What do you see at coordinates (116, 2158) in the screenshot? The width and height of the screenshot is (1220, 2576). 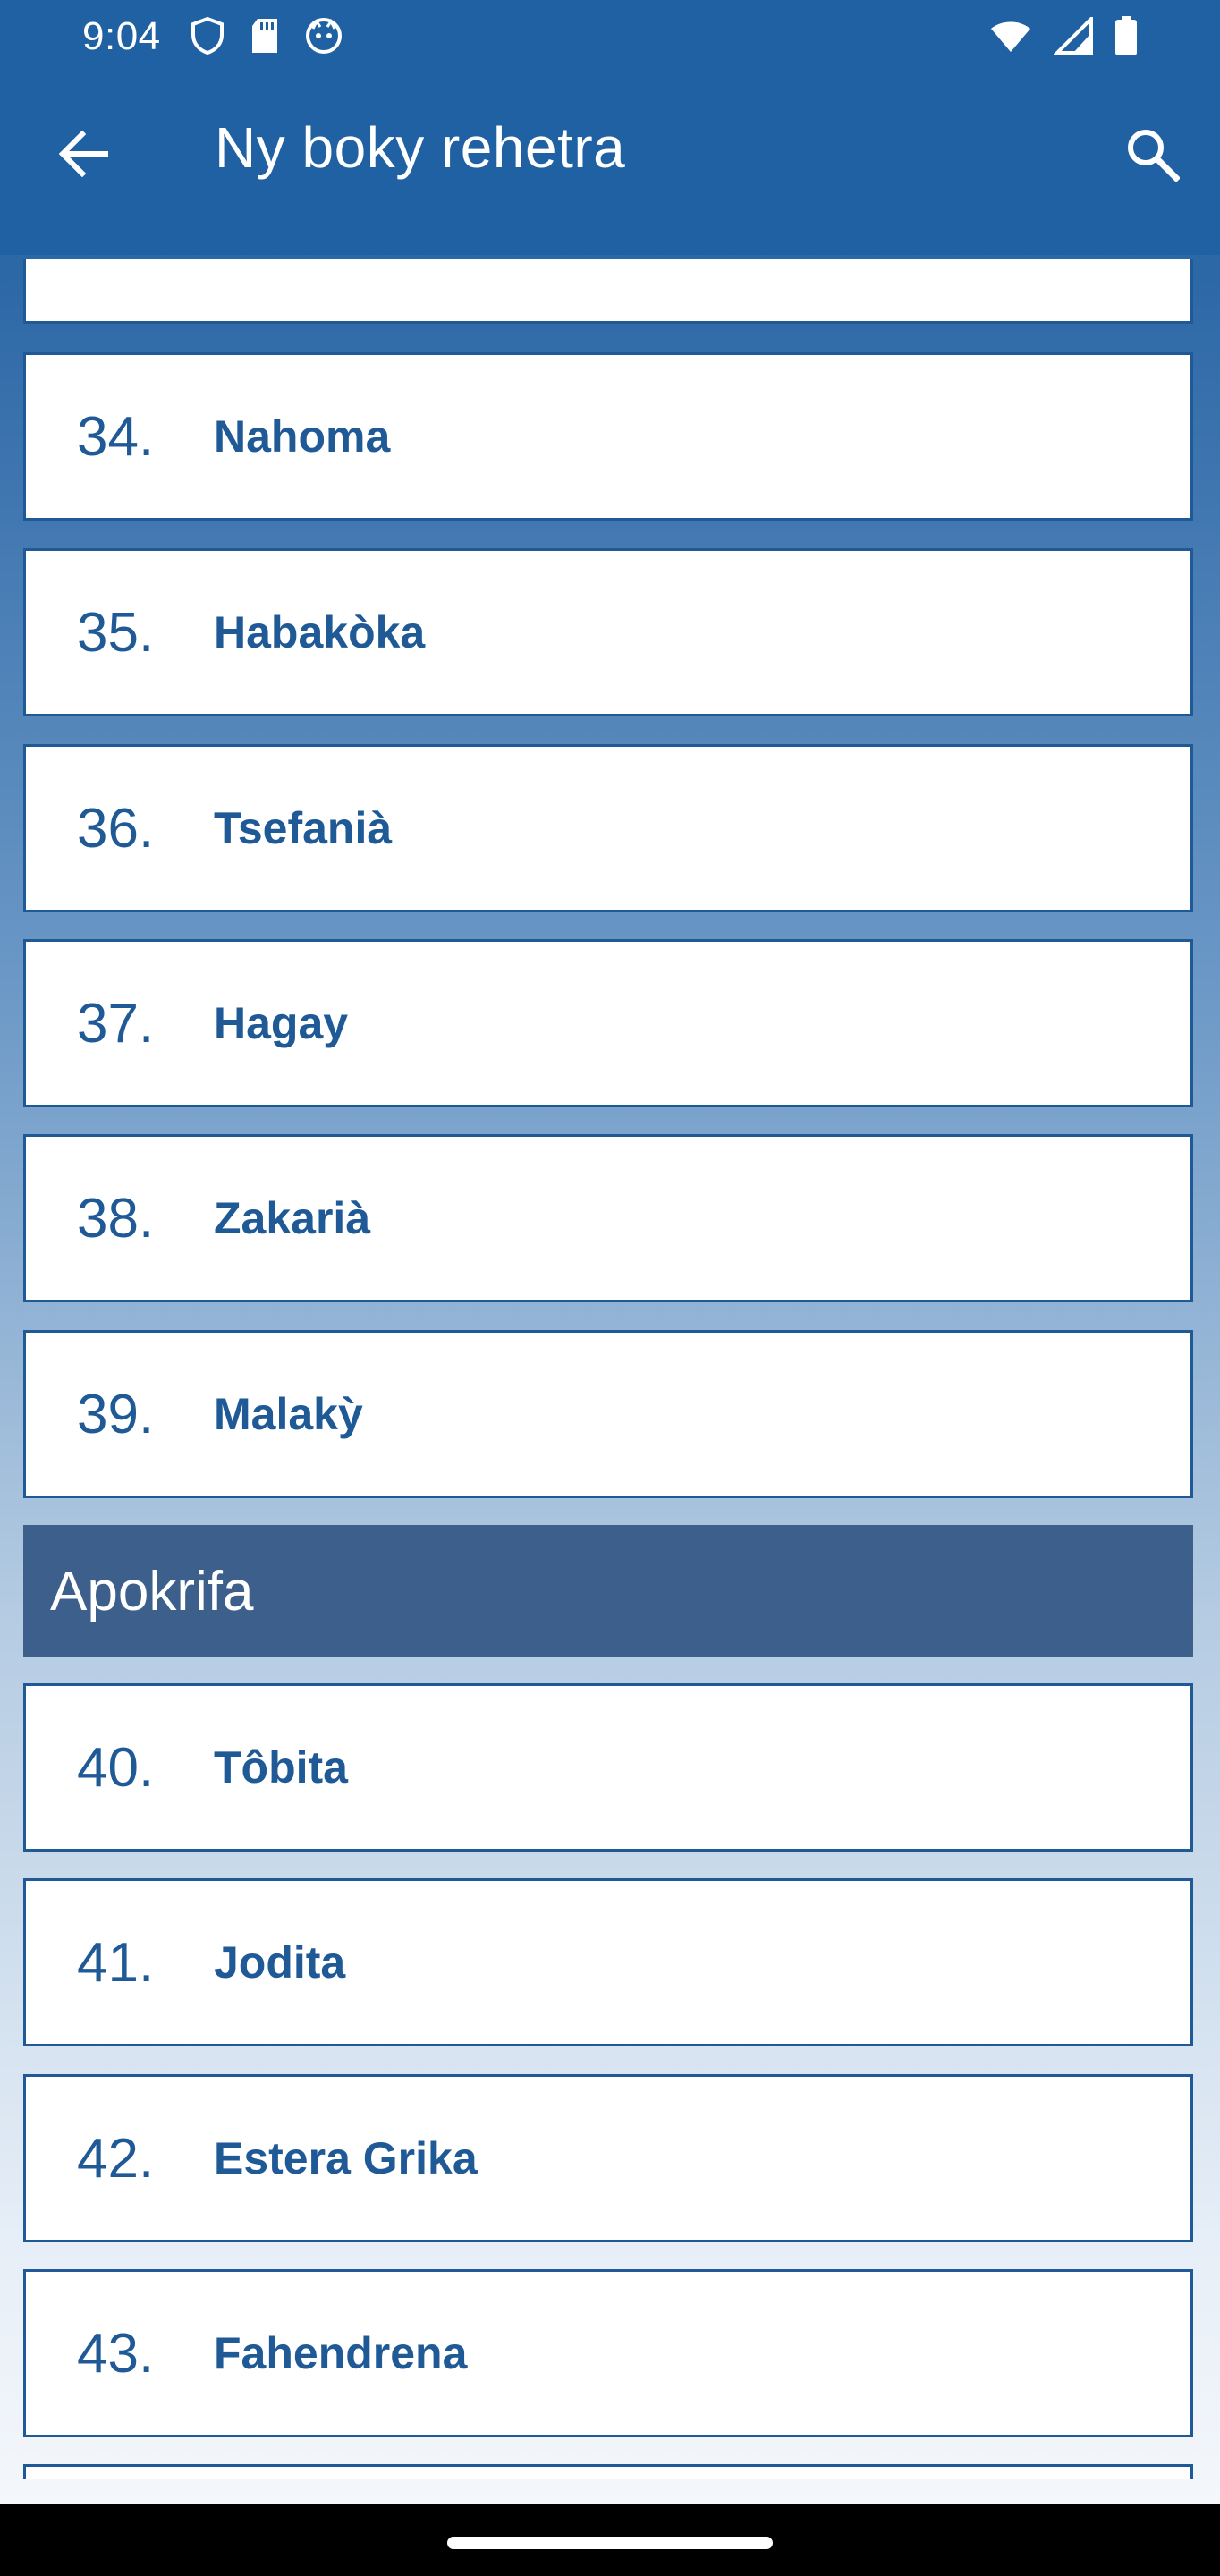 I see `book-number: 42.` at bounding box center [116, 2158].